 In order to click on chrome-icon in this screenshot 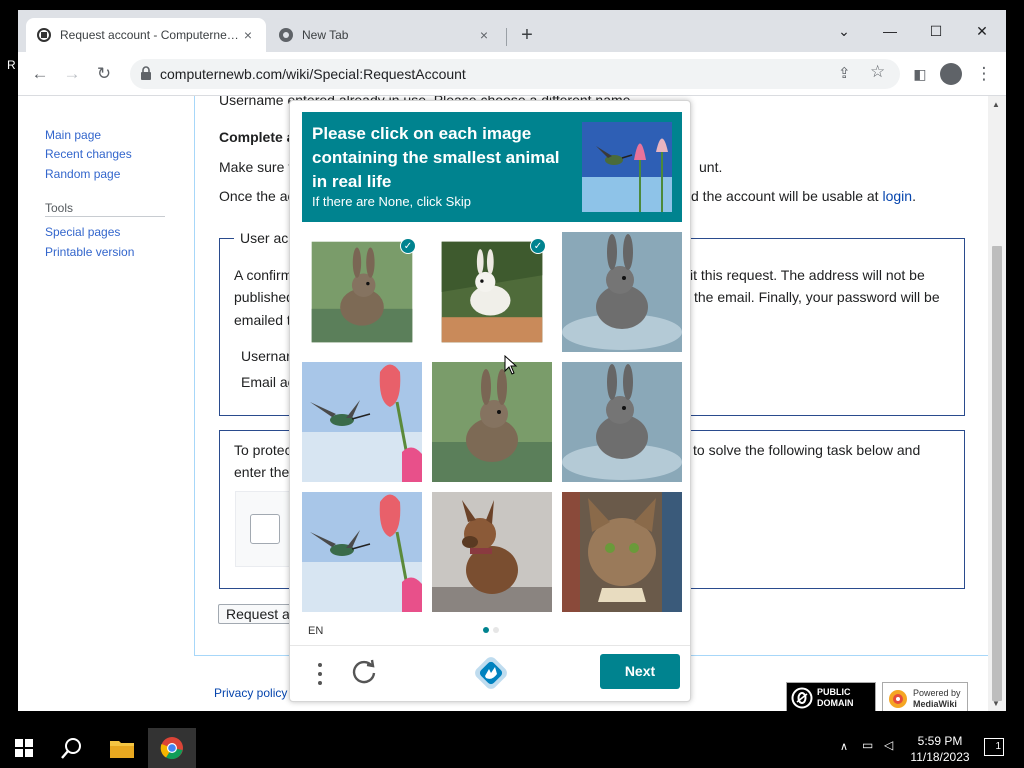, I will do `click(171, 748)`.